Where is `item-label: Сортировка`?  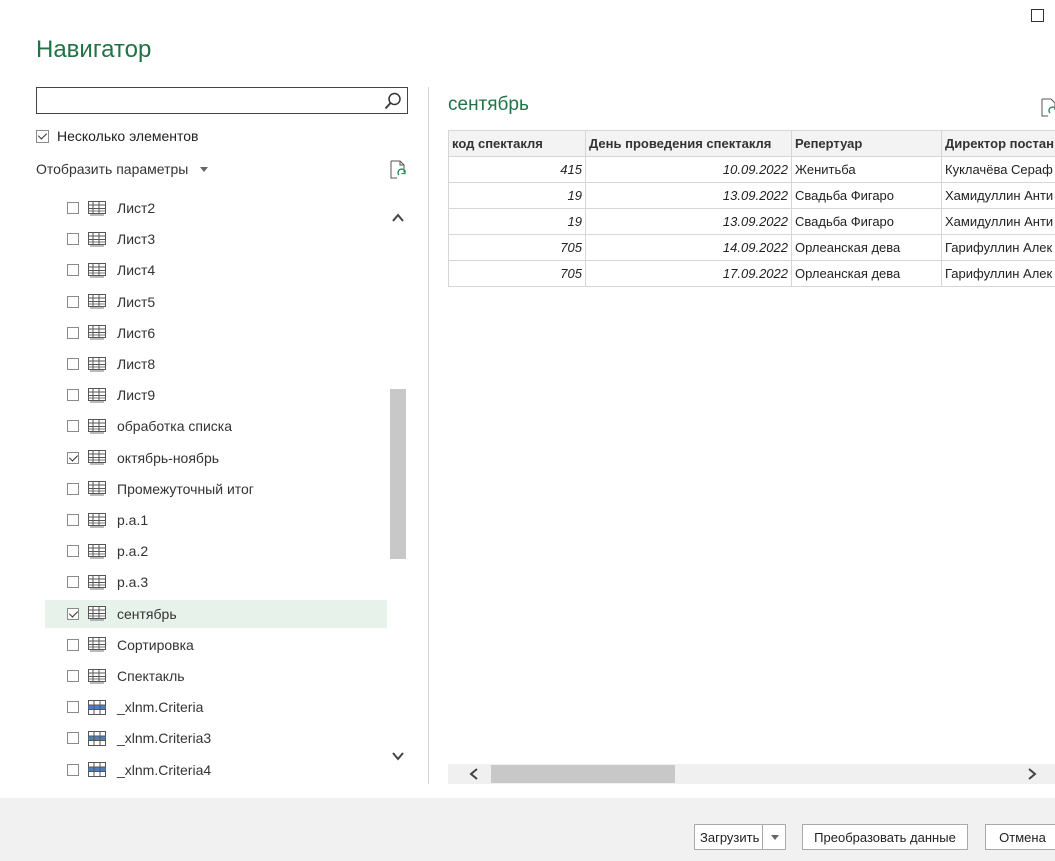 item-label: Сортировка is located at coordinates (155, 644).